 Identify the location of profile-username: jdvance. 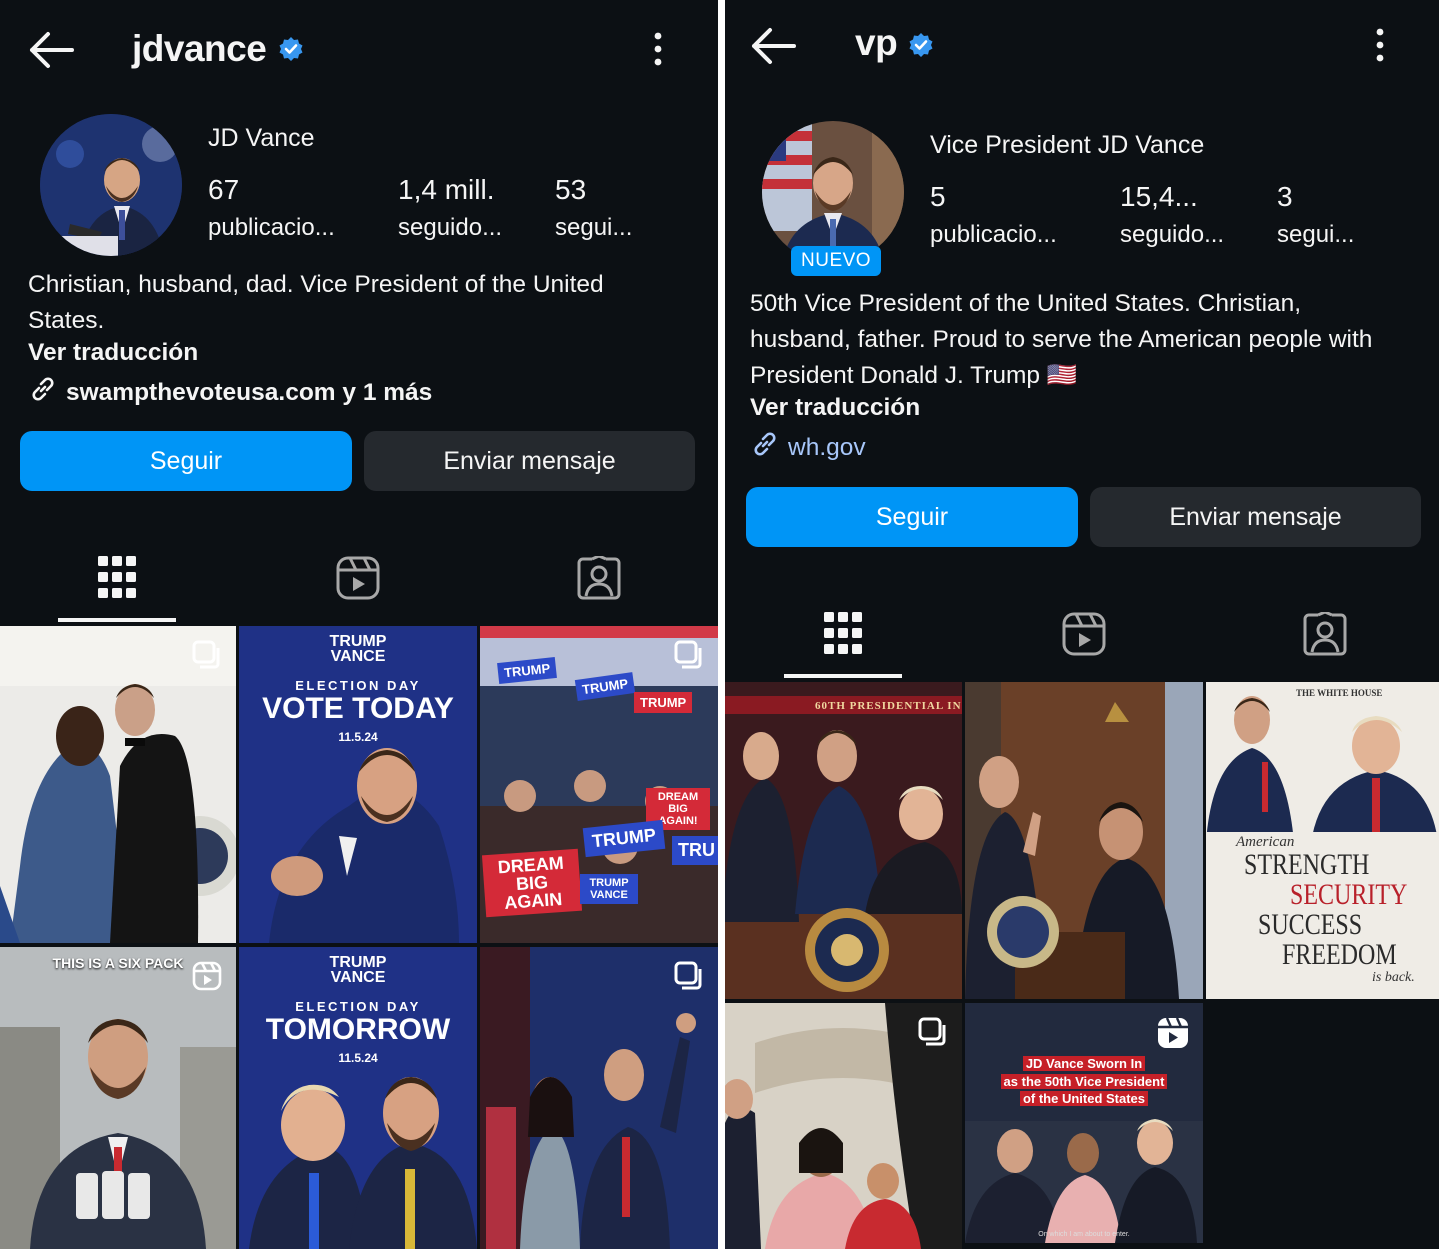
(199, 48).